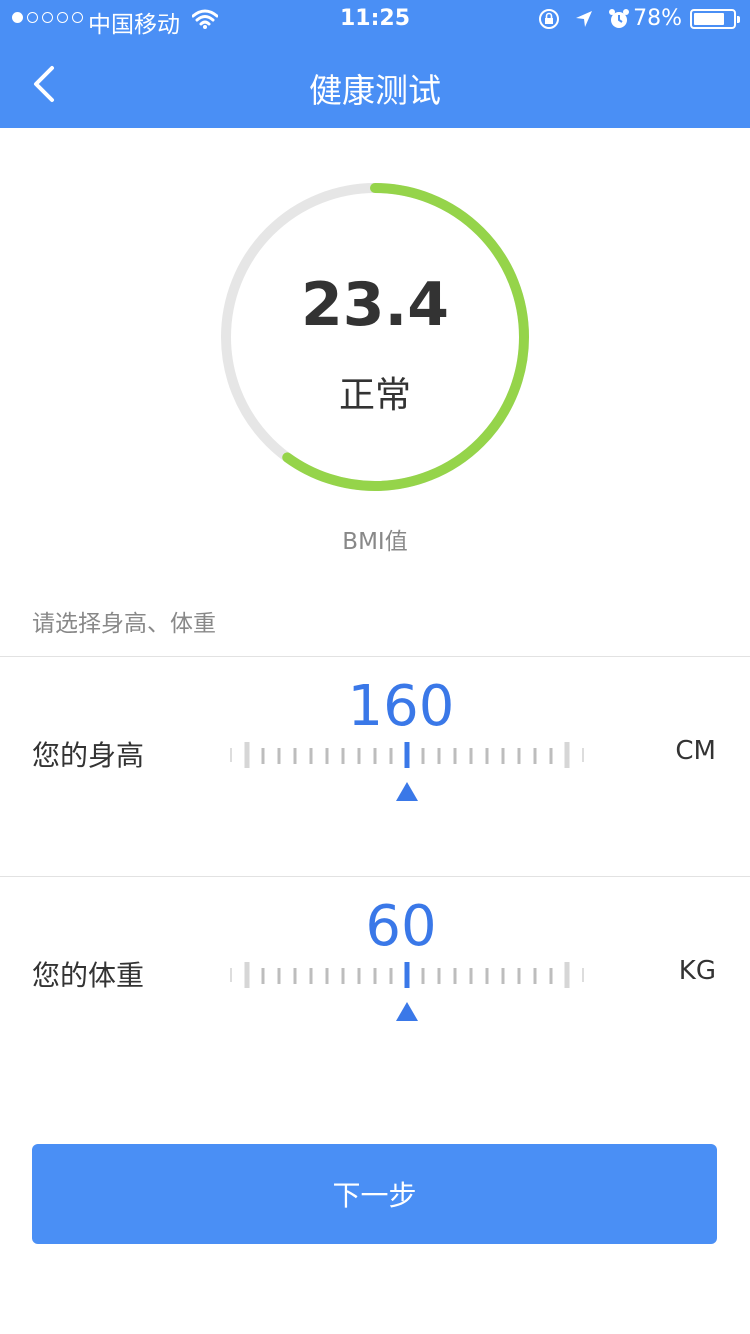  Describe the element at coordinates (124, 624) in the screenshot. I see `selection-prompt: 请选择身高、体重` at that location.